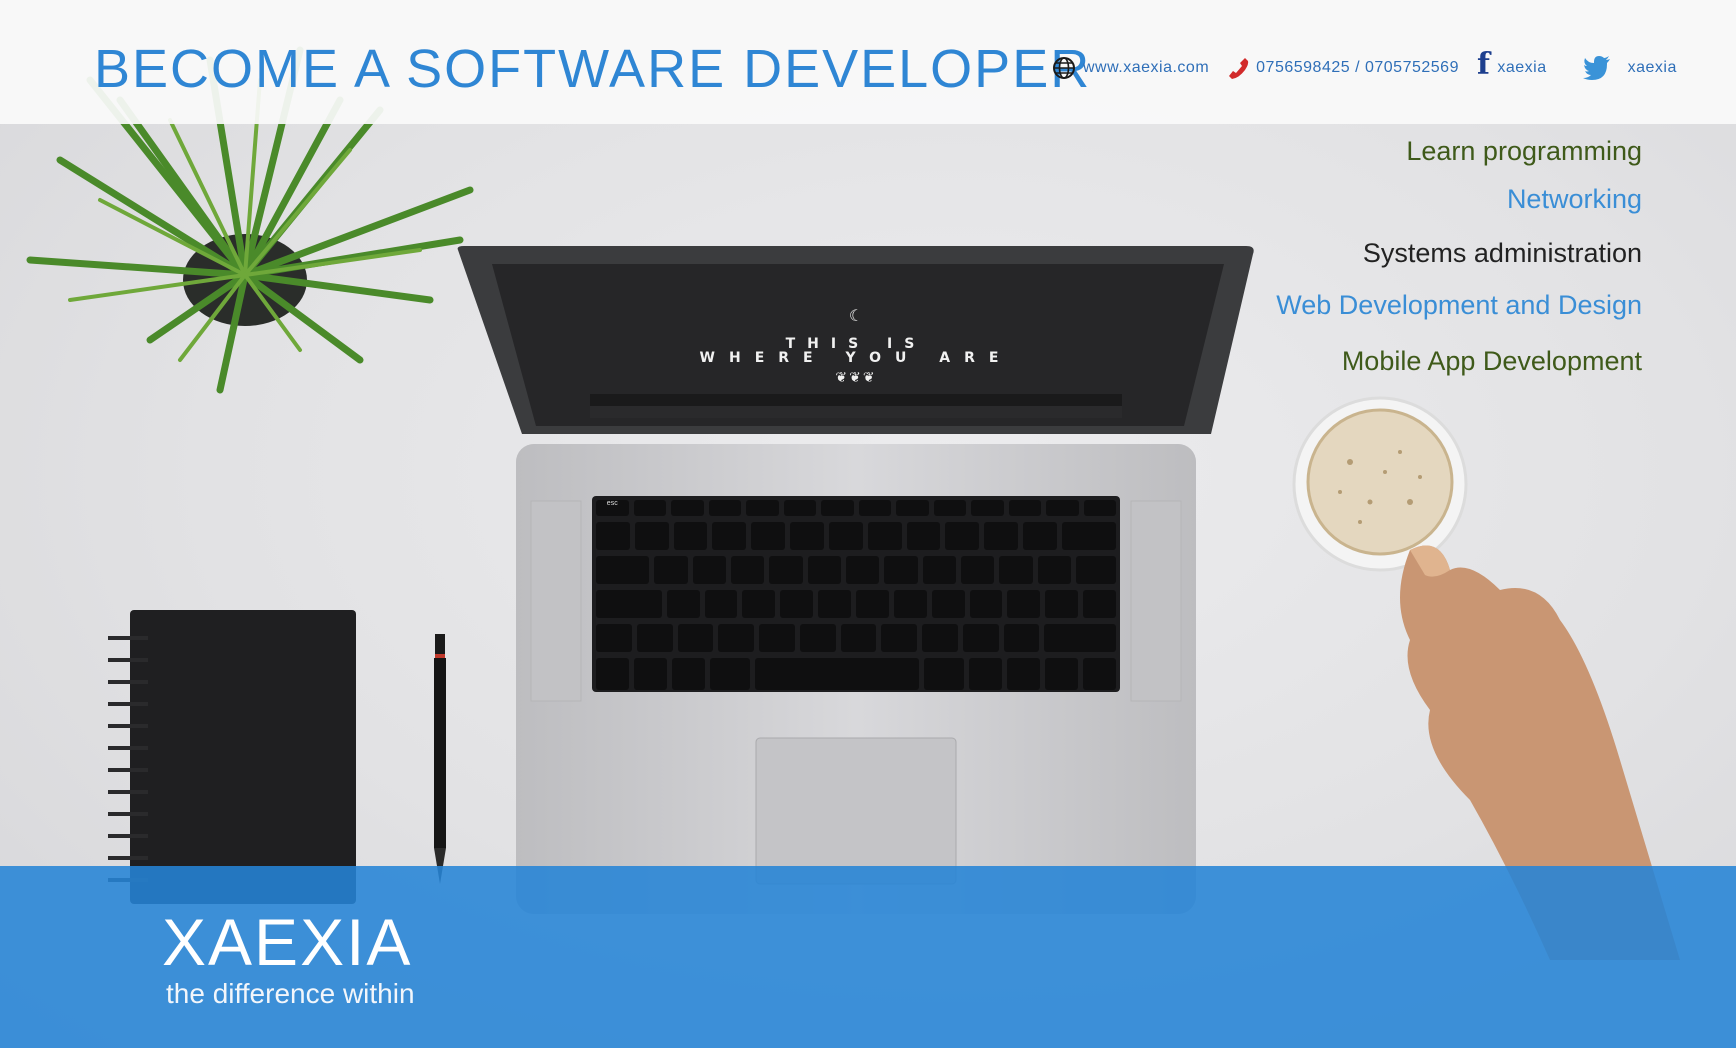 This screenshot has height=1048, width=1736. I want to click on service-web-development: Web Development and Design, so click(1459, 305).